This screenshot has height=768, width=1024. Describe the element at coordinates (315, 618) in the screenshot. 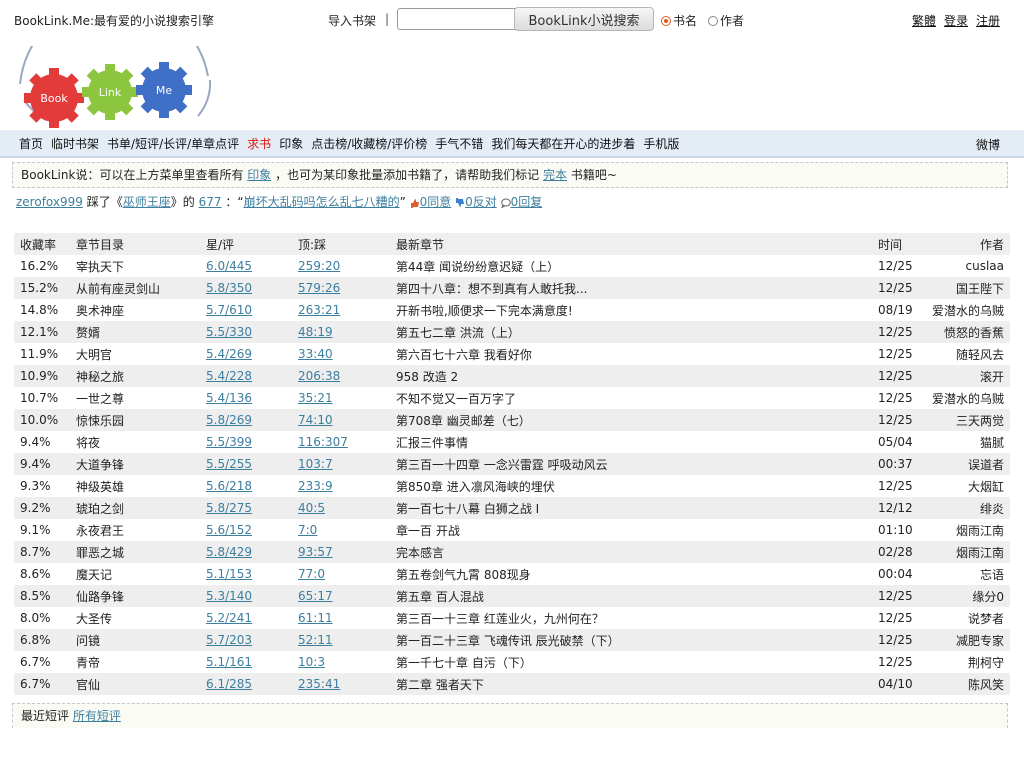

I see `cell-up-down: 61:11` at that location.